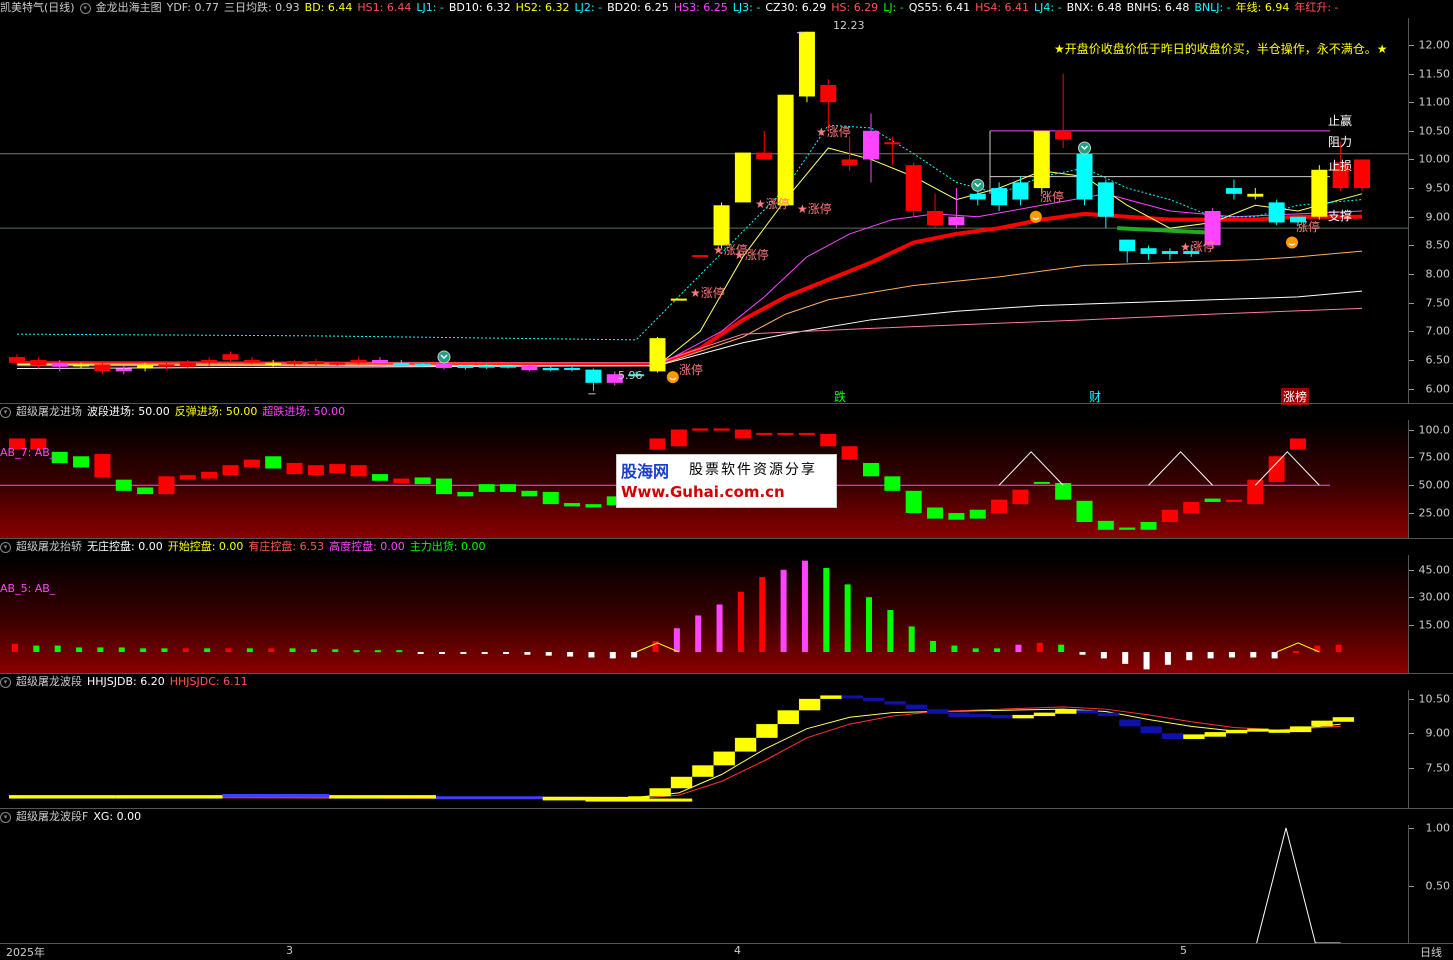 The image size is (1453, 960). I want to click on boduan-indicator, so click(704, 749).